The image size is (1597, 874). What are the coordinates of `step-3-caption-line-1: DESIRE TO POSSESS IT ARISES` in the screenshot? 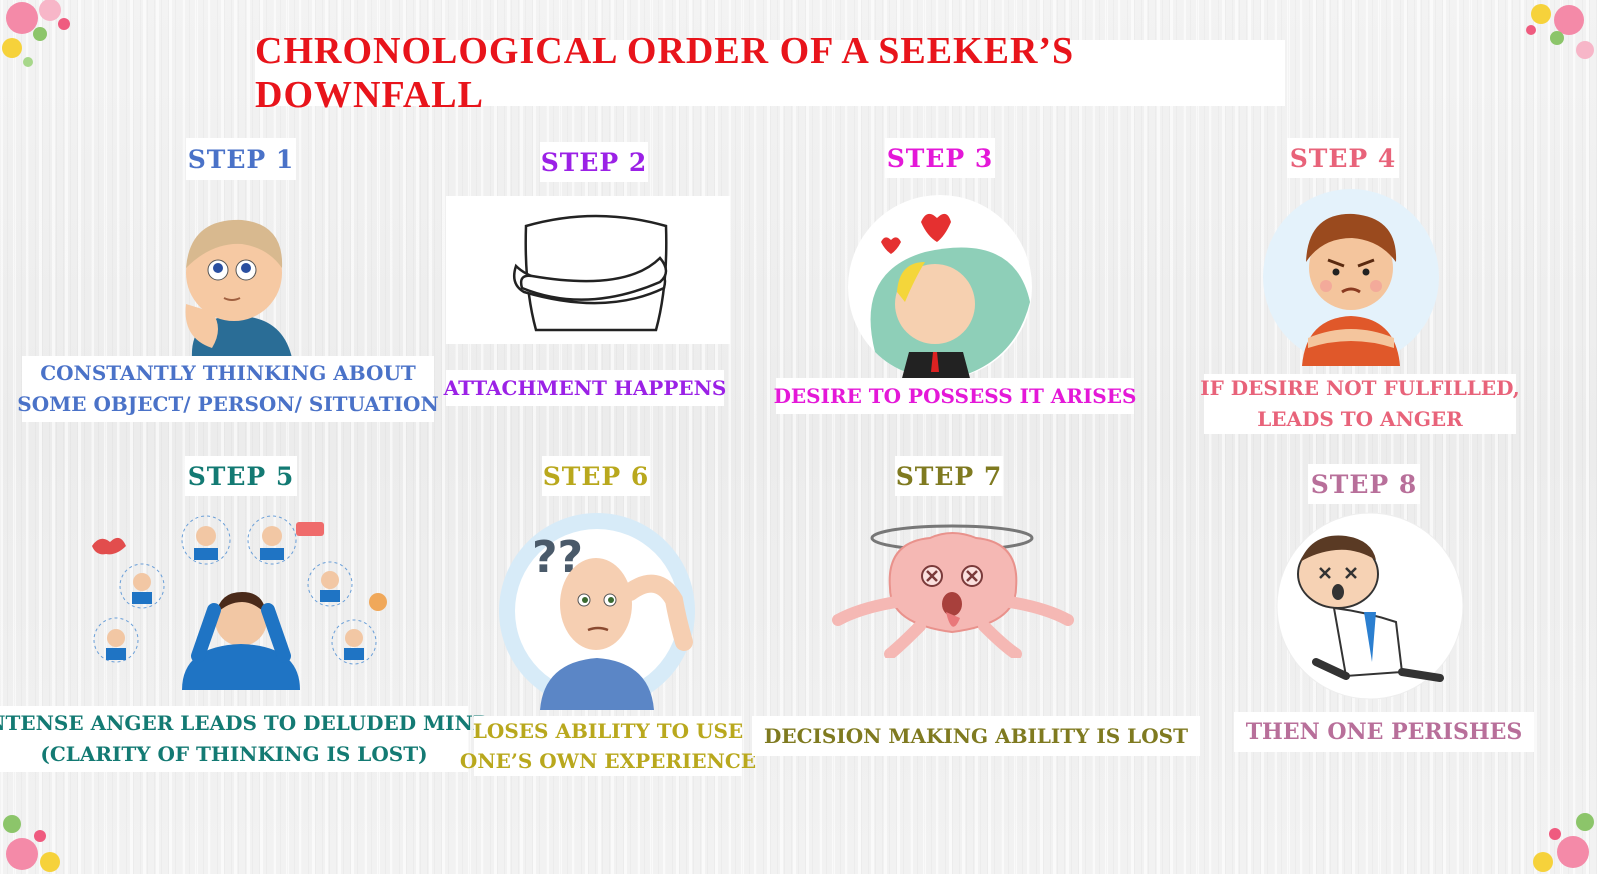 It's located at (955, 395).